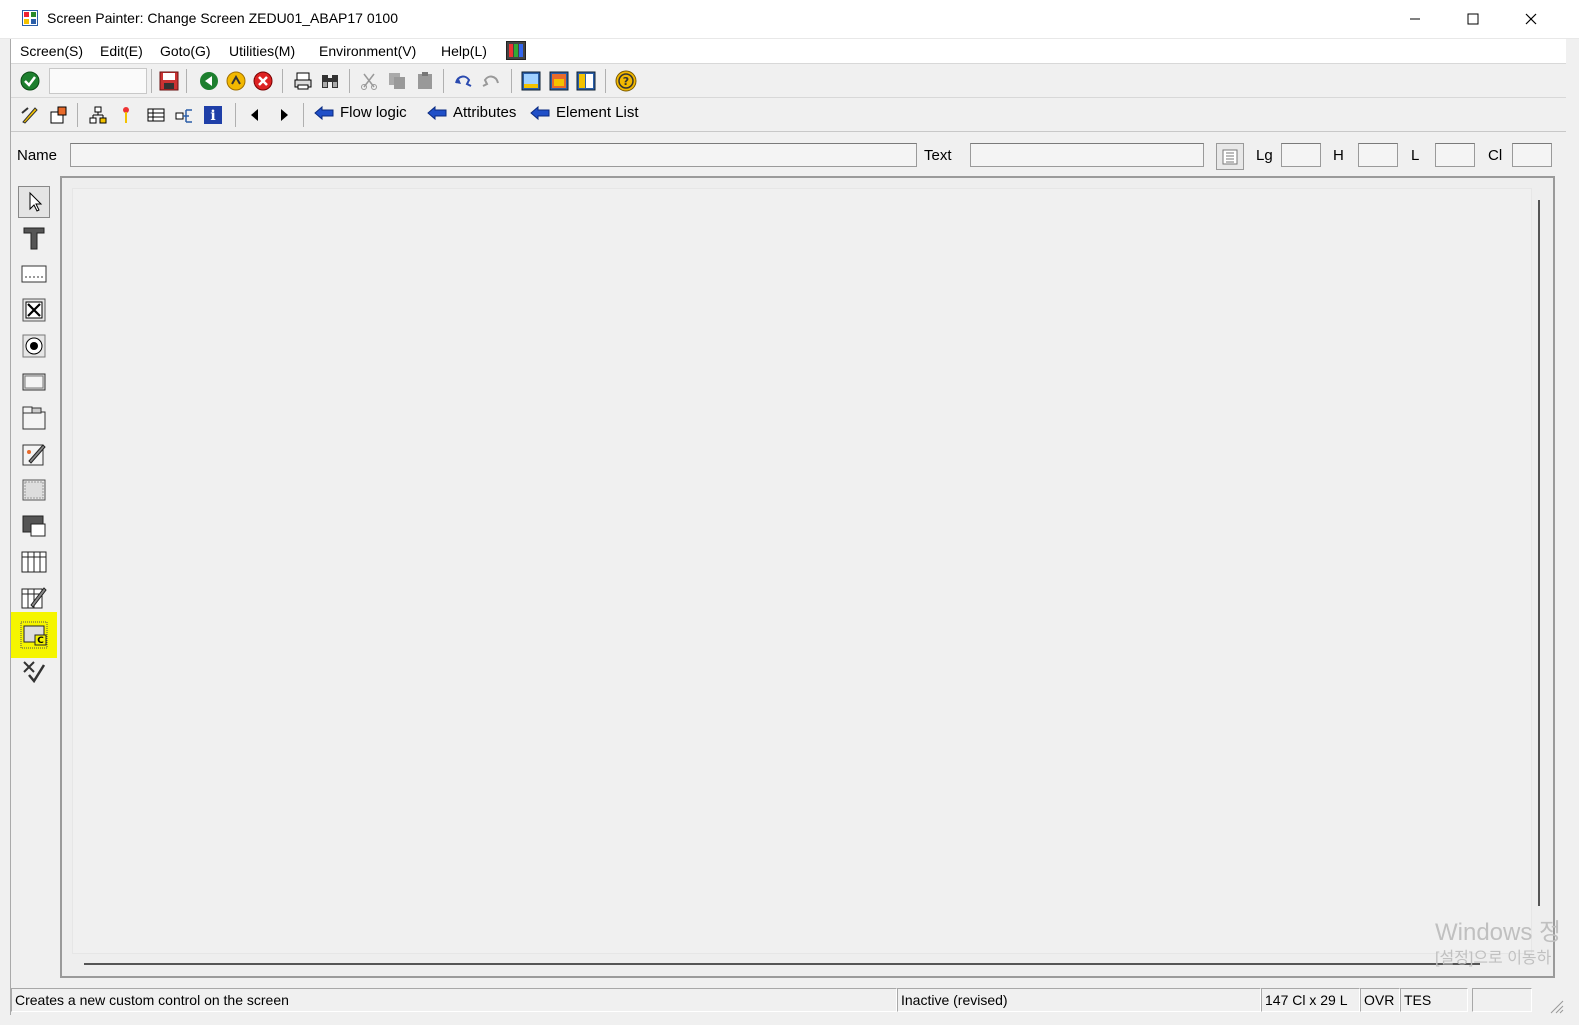 Image resolution: width=1579 pixels, height=1025 pixels. I want to click on help-icon: ?, so click(626, 81).